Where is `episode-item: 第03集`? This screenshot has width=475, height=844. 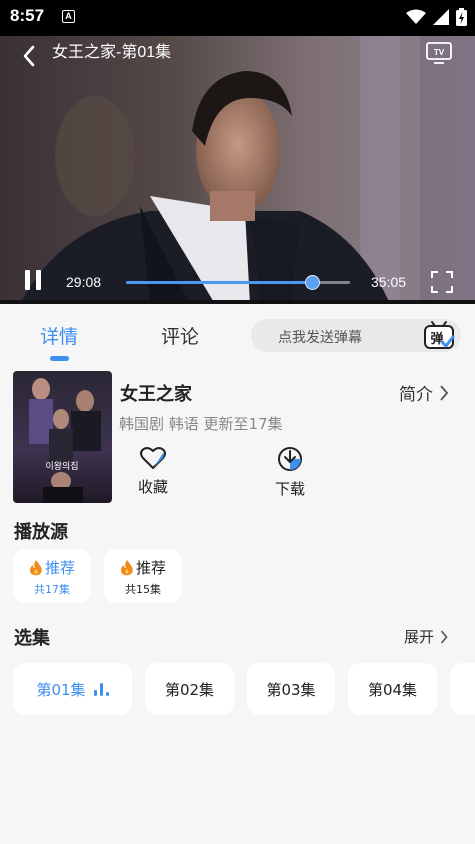 episode-item: 第03集 is located at coordinates (291, 689).